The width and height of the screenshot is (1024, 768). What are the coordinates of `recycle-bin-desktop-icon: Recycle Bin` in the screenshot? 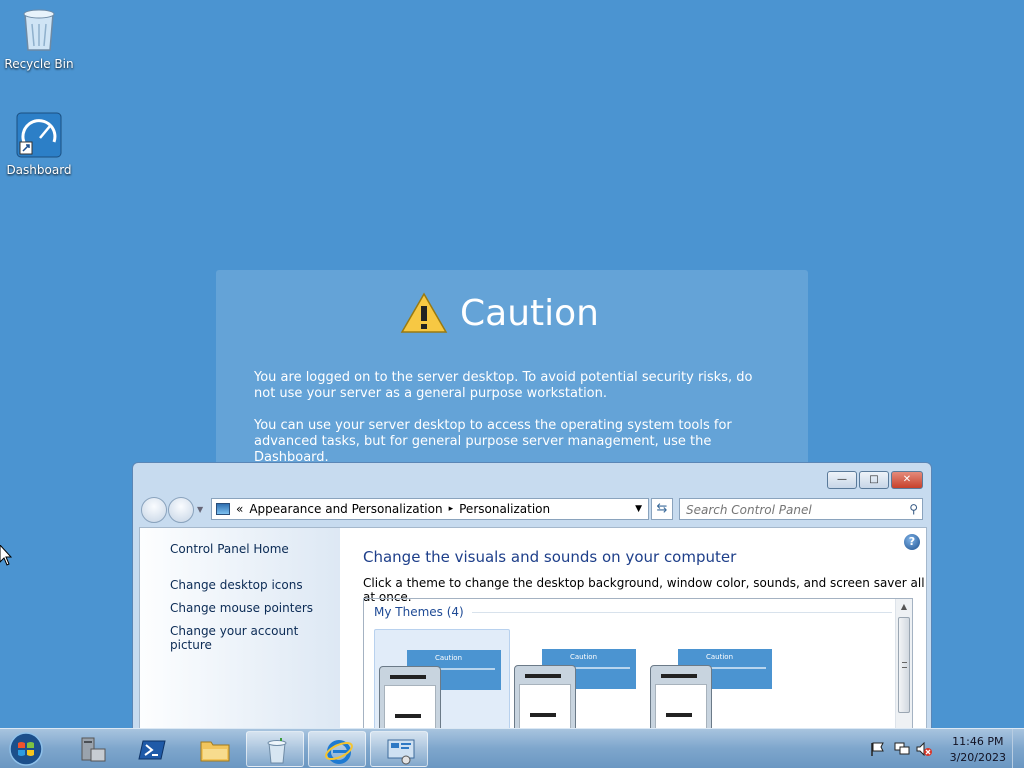 It's located at (39, 38).